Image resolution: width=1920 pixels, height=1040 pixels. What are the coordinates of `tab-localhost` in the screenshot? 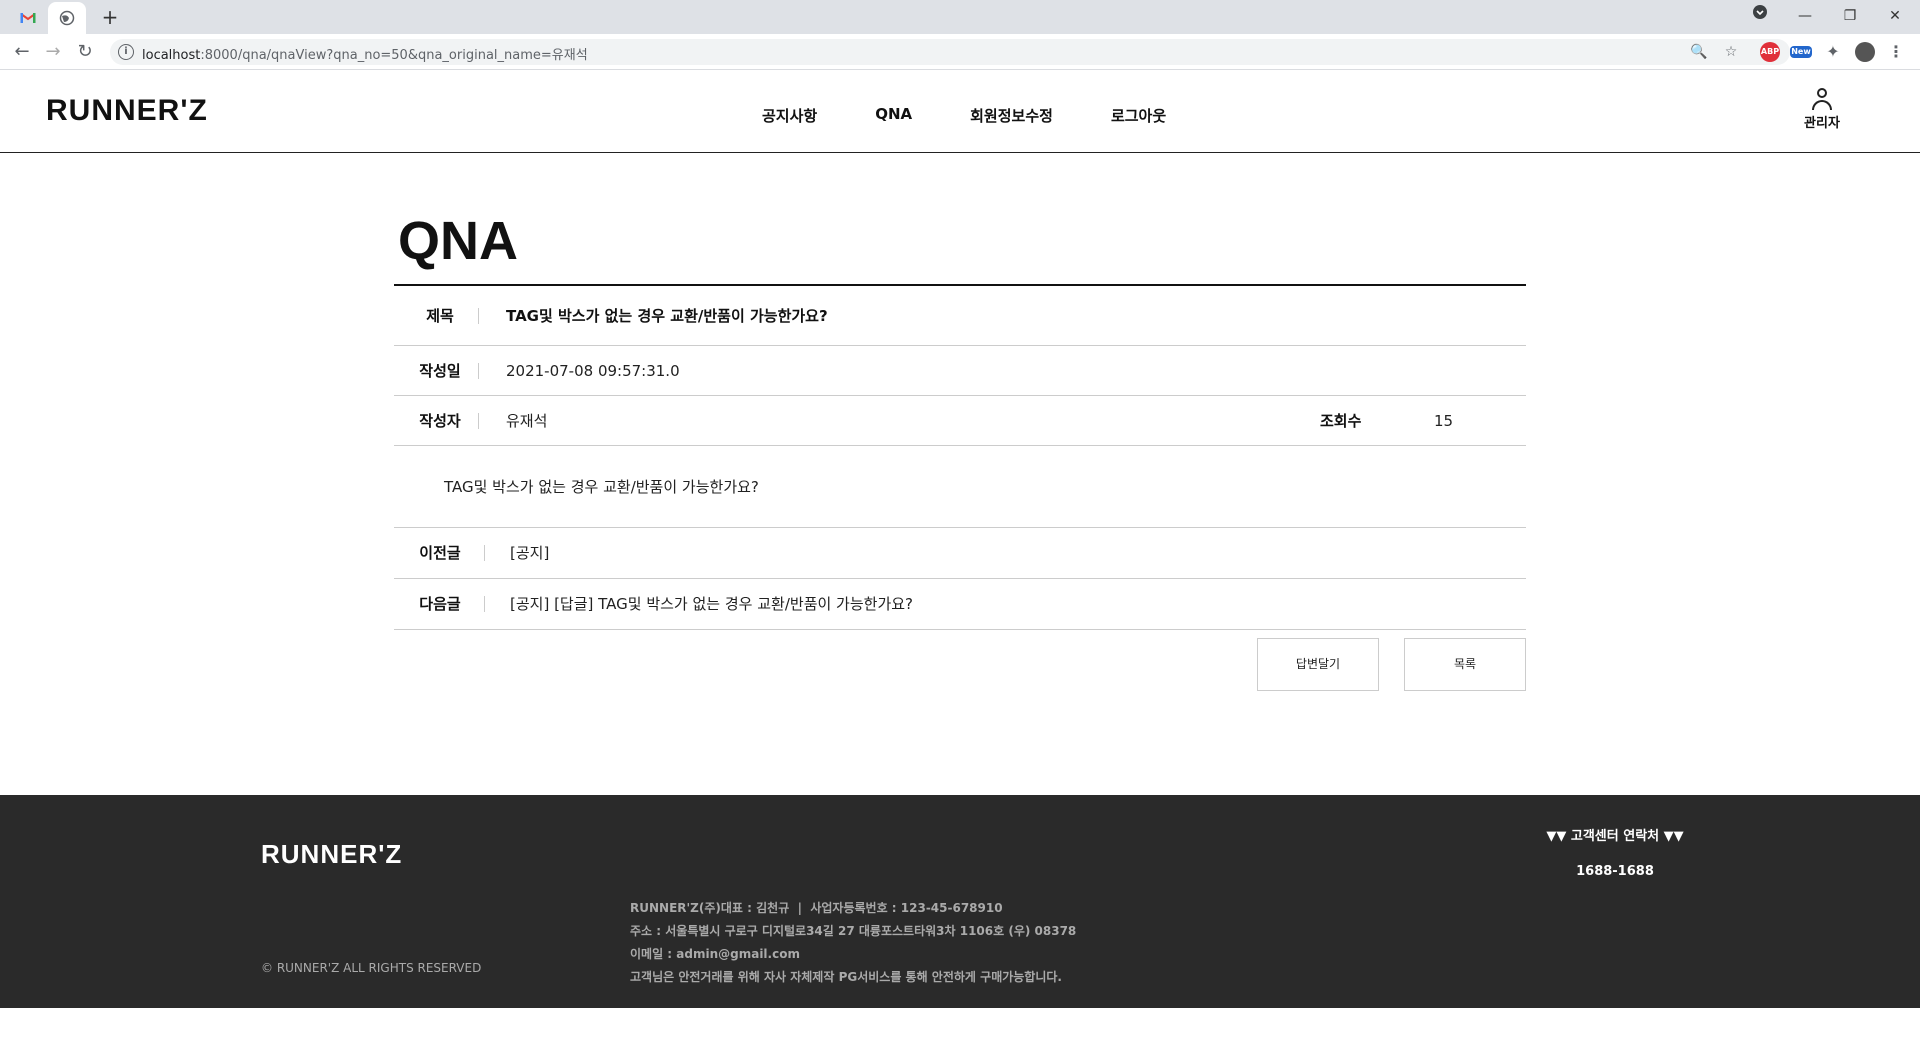 It's located at (67, 18).